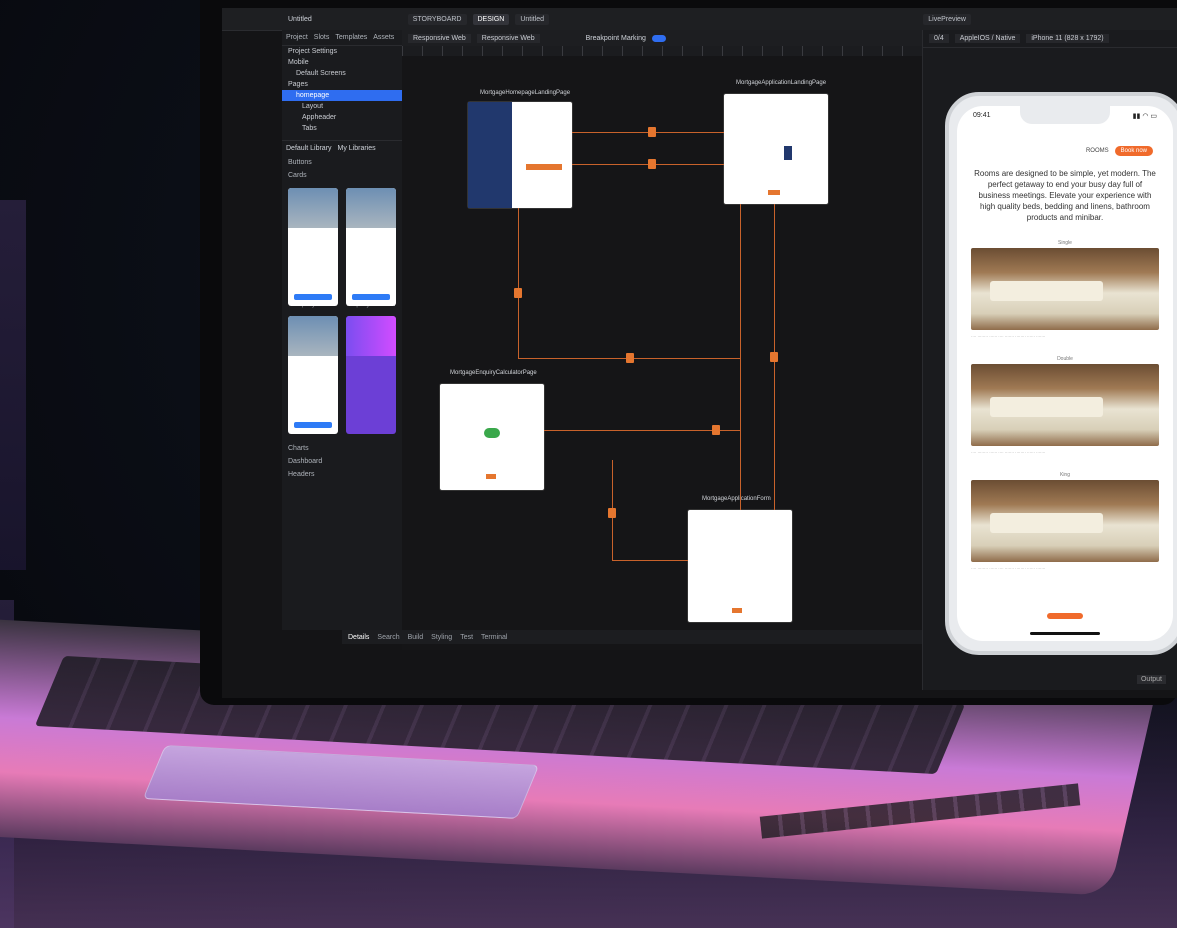 The image size is (1177, 928). What do you see at coordinates (1065, 116) in the screenshot?
I see `status-bar: 09:41 ▮▮ ◠ ▭` at bounding box center [1065, 116].